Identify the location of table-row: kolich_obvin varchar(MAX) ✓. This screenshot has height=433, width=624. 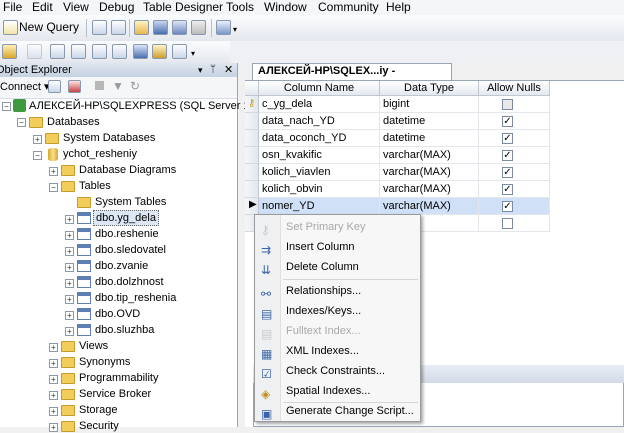
(397, 189).